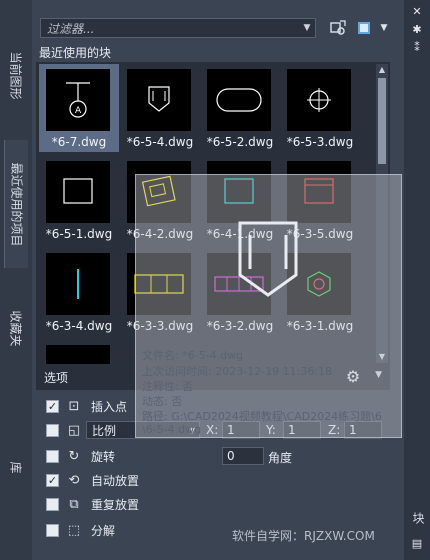 The height and width of the screenshot is (560, 430). What do you see at coordinates (382, 121) in the screenshot?
I see `scrollbar-thumb` at bounding box center [382, 121].